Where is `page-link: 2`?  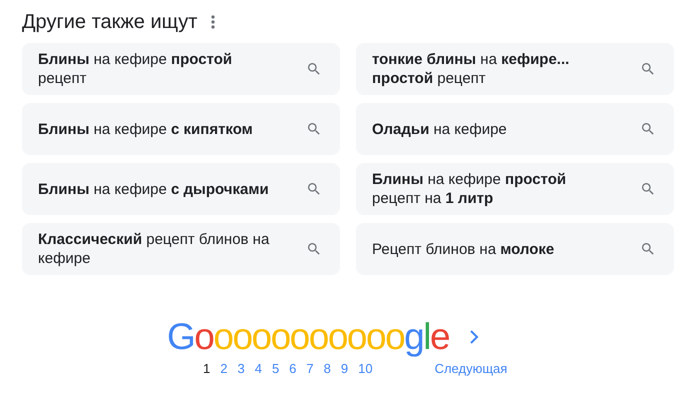
page-link: 2 is located at coordinates (224, 369).